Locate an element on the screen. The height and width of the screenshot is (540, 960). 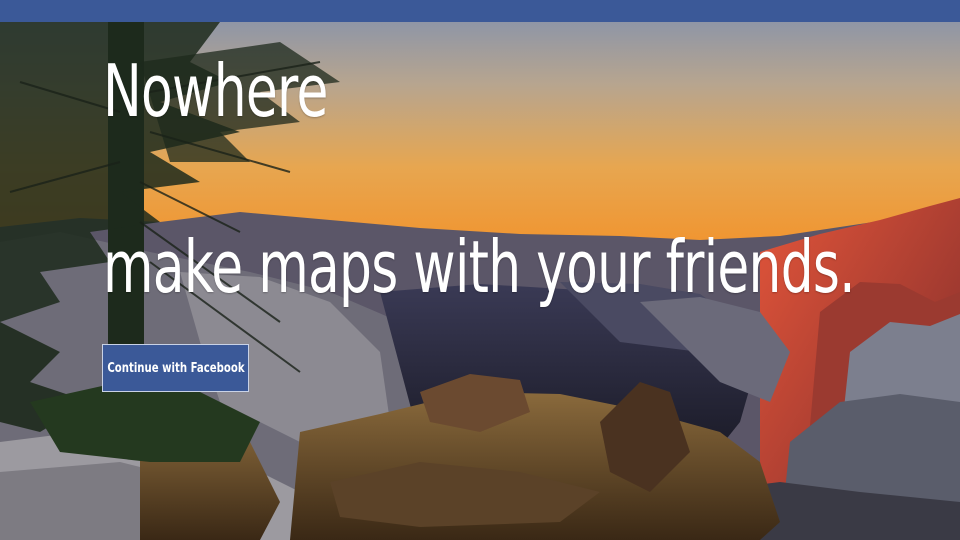
continue-with-facebook-button: Continue with Facebook is located at coordinates (175, 368).